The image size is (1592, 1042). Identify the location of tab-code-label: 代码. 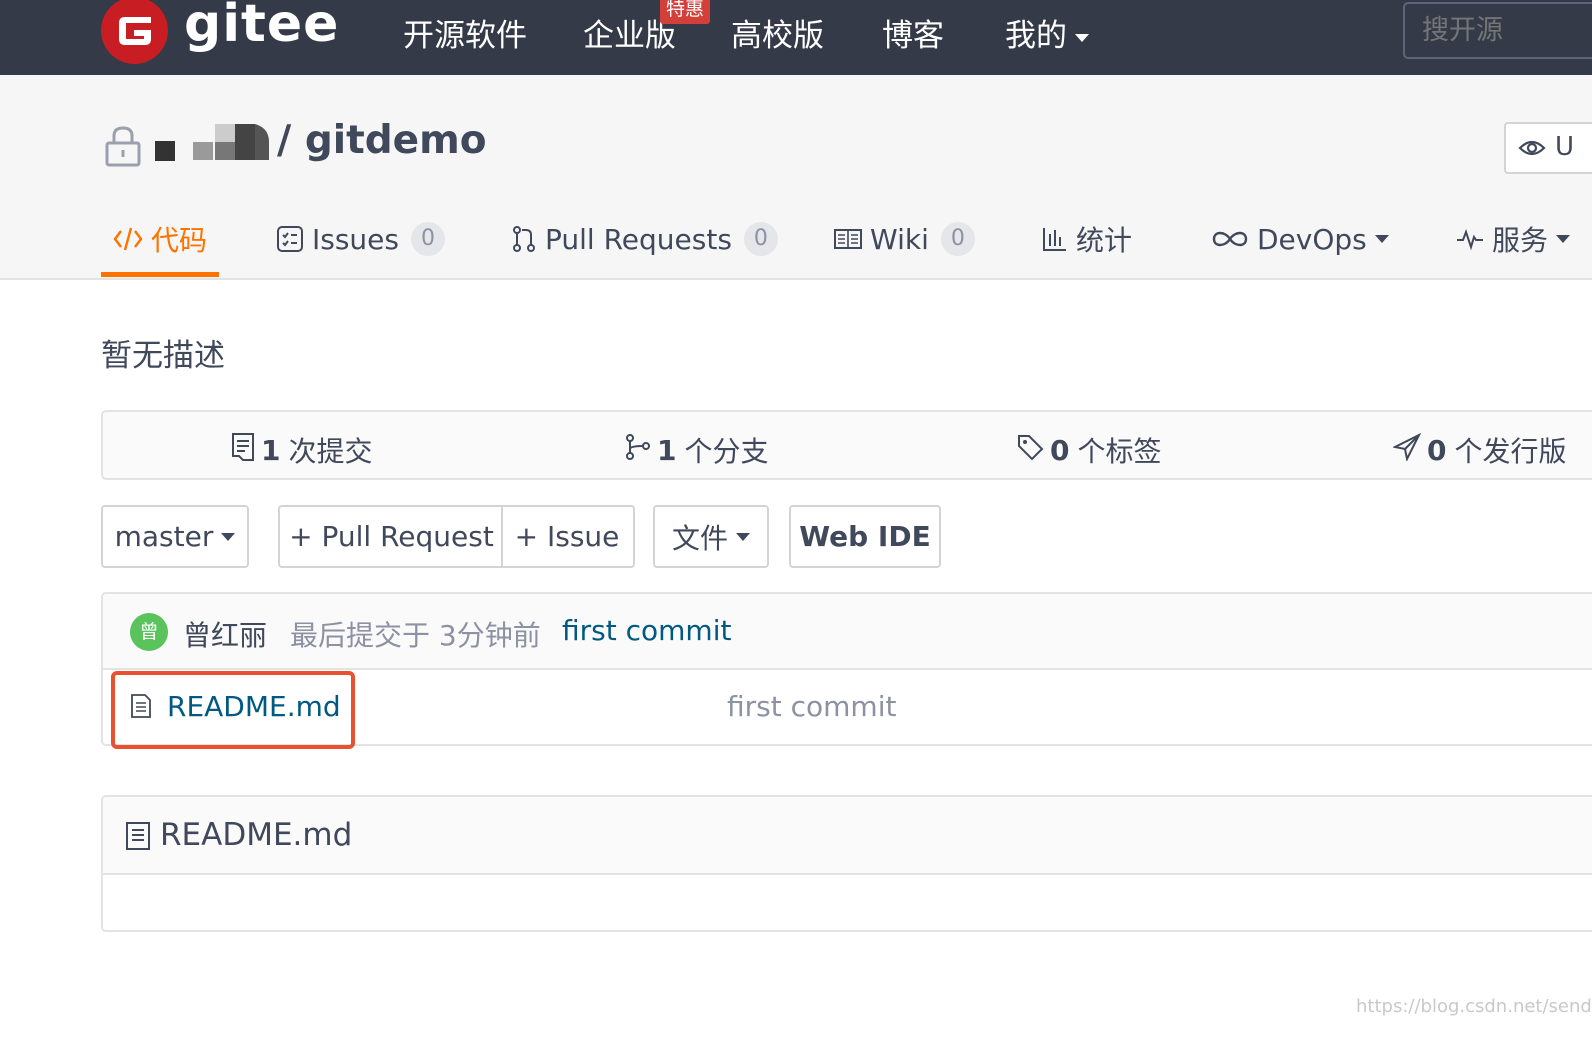
(179, 240).